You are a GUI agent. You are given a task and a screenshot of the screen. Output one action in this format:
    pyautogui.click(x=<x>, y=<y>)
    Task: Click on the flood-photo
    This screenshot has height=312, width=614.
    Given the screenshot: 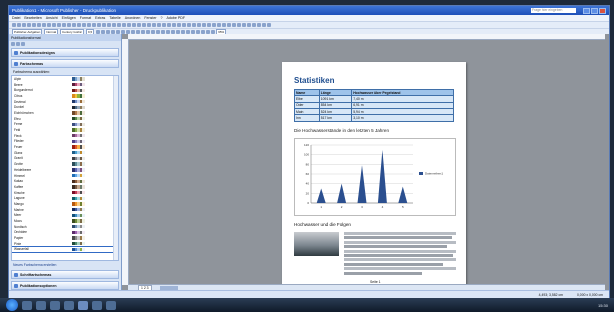 What is the action you would take?
    pyautogui.click(x=316, y=244)
    